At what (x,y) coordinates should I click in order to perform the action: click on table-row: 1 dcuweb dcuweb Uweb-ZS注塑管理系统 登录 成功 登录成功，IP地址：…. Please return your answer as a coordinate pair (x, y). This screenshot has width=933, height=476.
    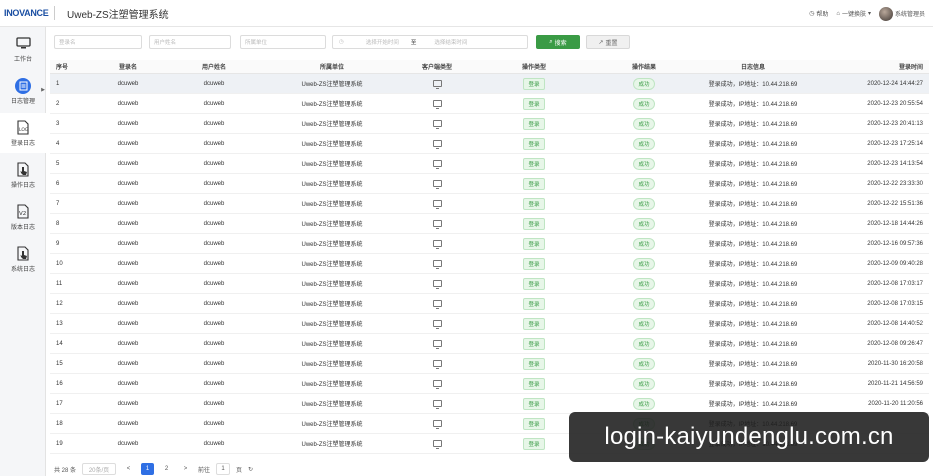
    Looking at the image, I should click on (489, 84).